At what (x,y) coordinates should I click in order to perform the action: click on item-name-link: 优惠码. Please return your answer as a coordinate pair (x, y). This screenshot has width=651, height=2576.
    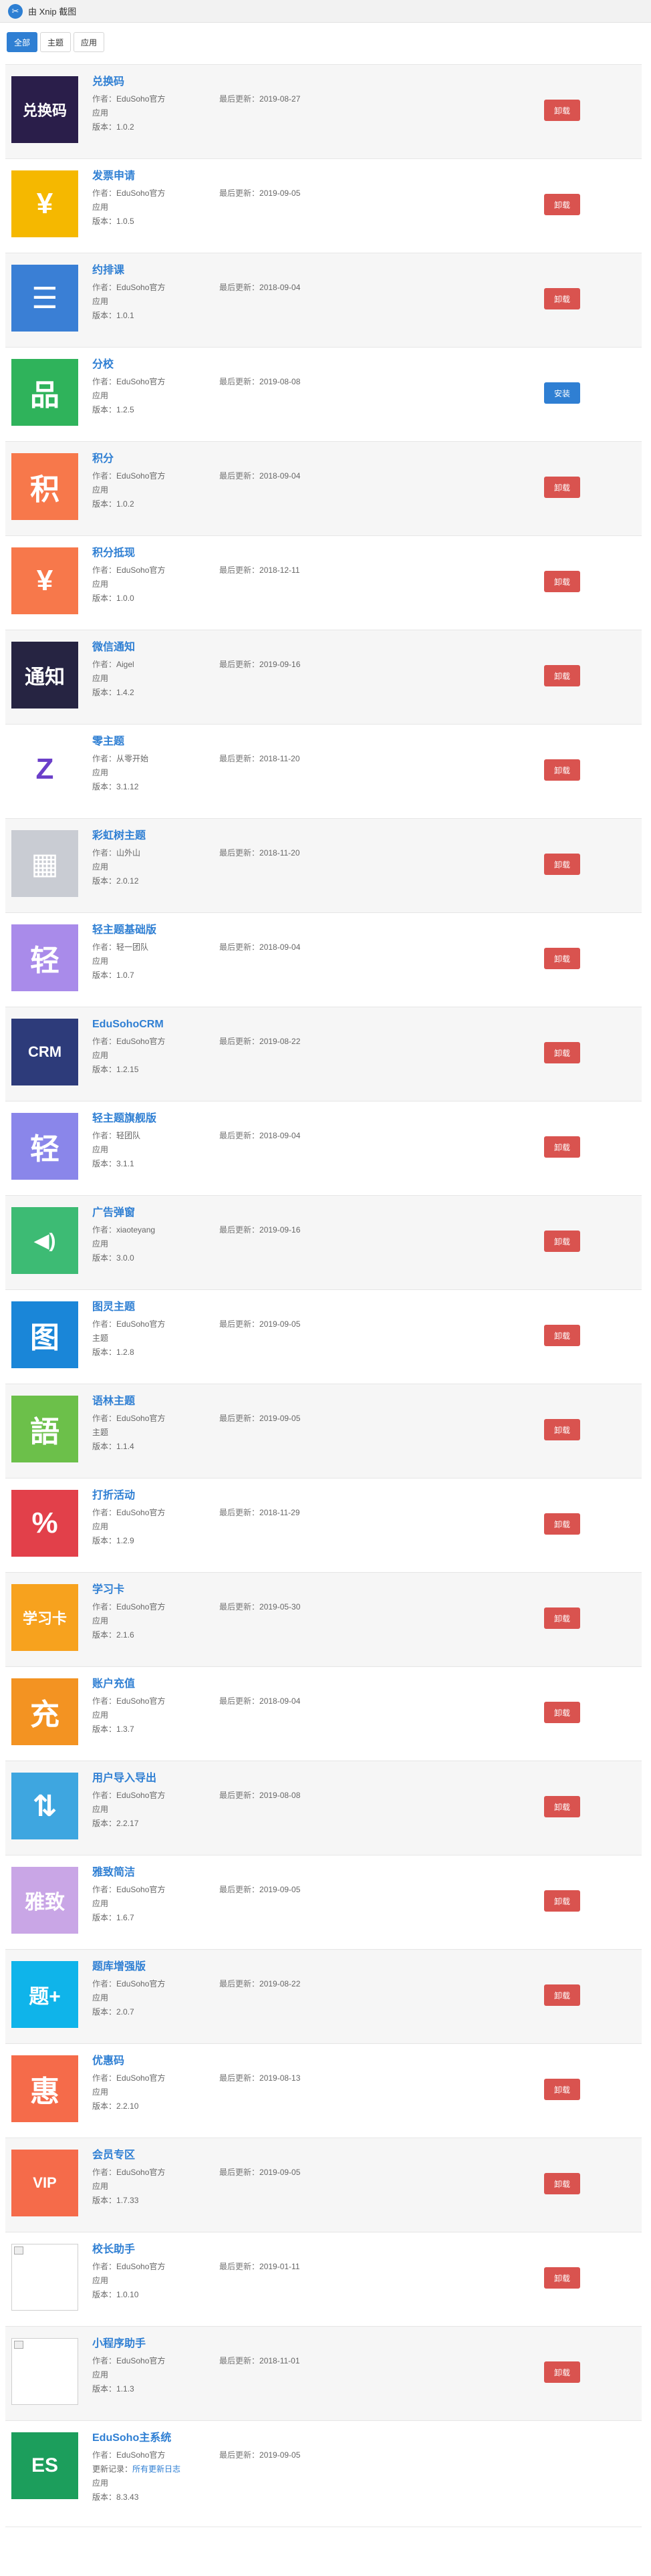
    Looking at the image, I should click on (326, 2061).